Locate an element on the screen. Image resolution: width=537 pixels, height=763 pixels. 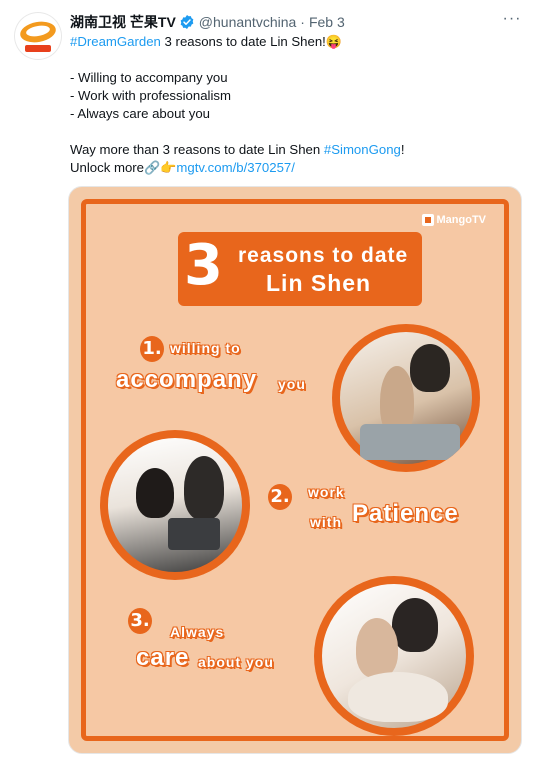
unlock-text: Unlock more is located at coordinates (107, 167).